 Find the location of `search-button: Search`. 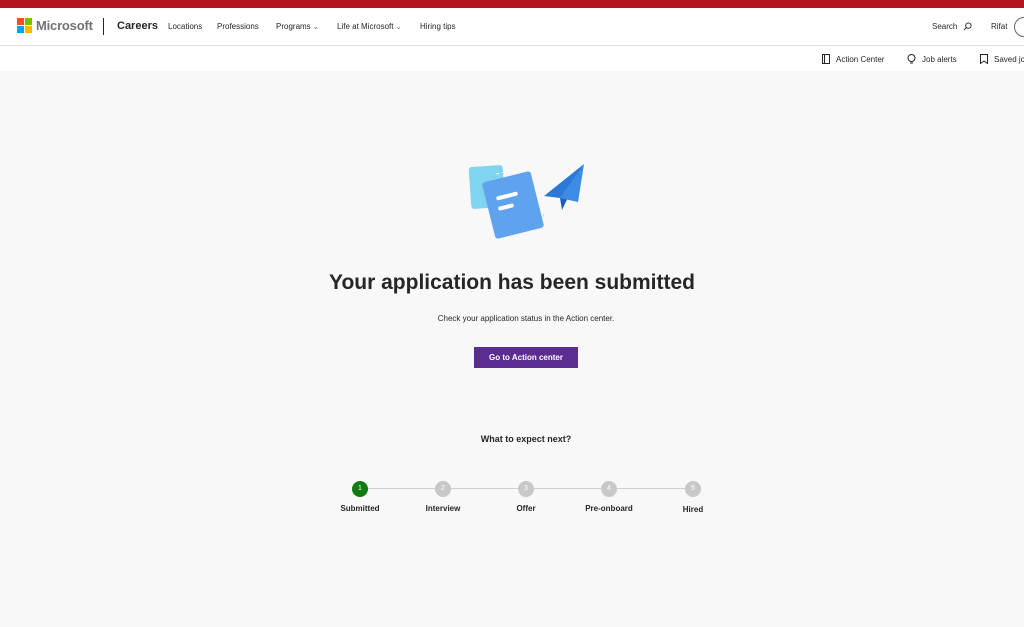

search-button: Search is located at coordinates (952, 26).